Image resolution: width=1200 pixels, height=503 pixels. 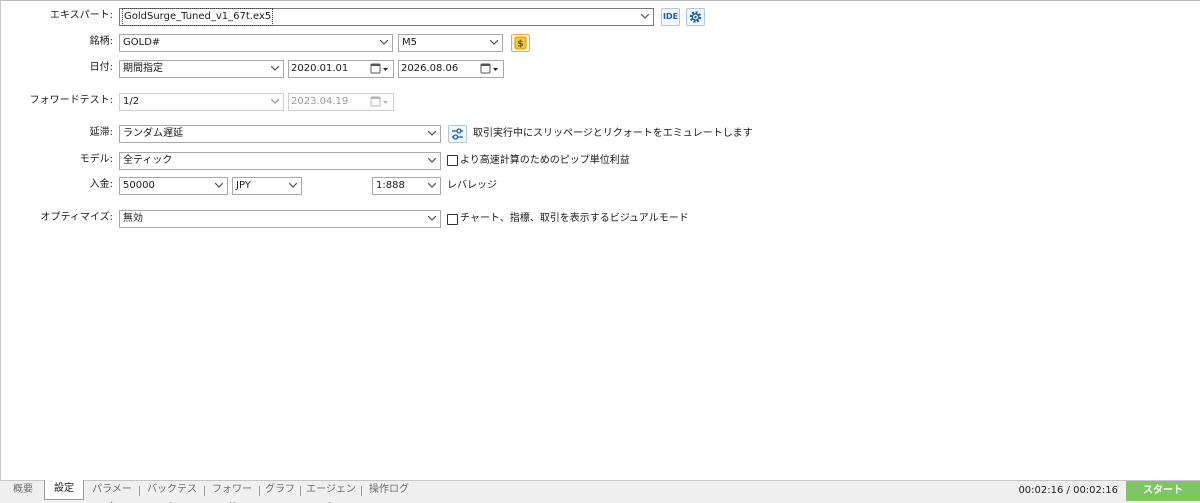 I want to click on forward-date-picker: 2023.04.19, so click(x=341, y=102).